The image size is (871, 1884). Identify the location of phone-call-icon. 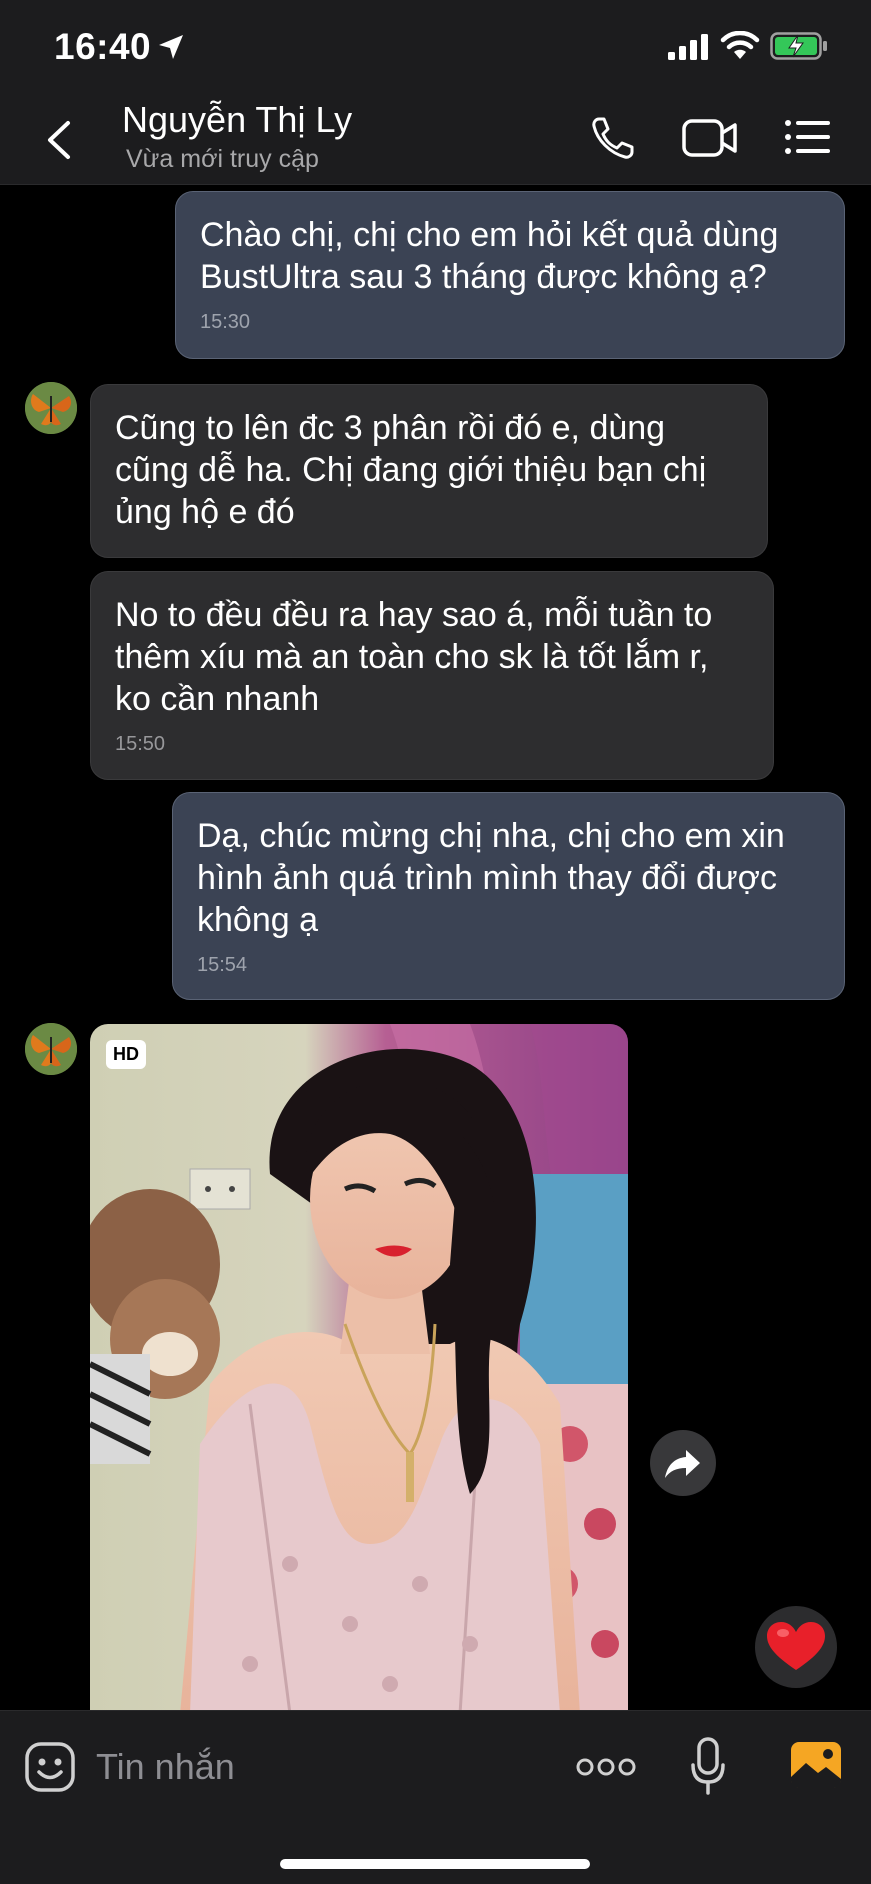
(613, 138).